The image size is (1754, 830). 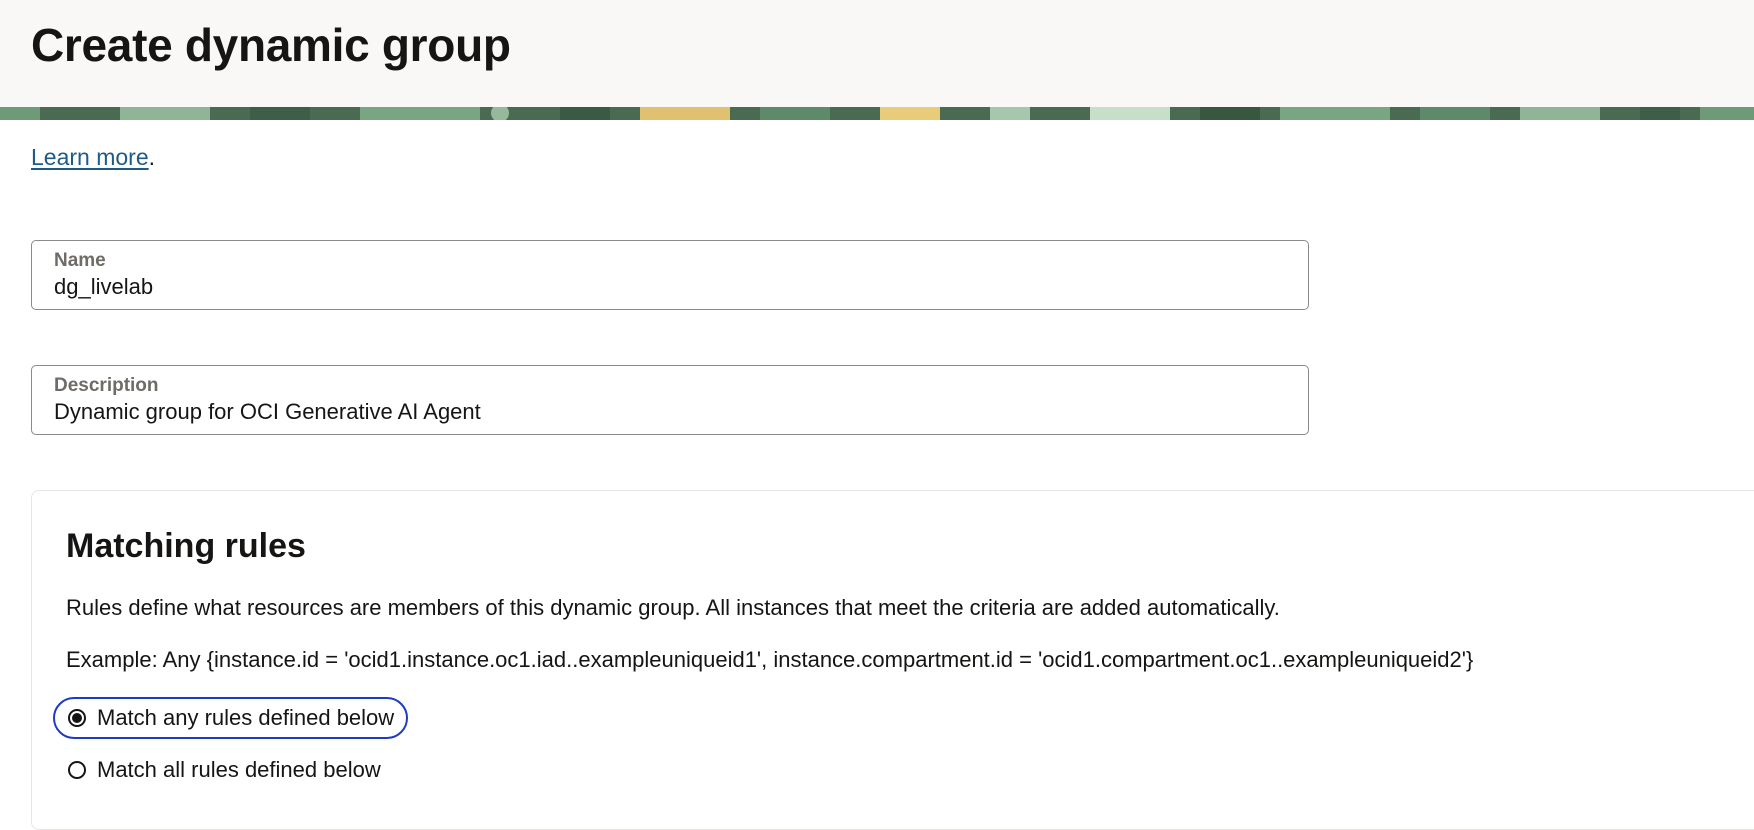 I want to click on match-any-radio-option: Match any rules defined below, so click(x=231, y=718).